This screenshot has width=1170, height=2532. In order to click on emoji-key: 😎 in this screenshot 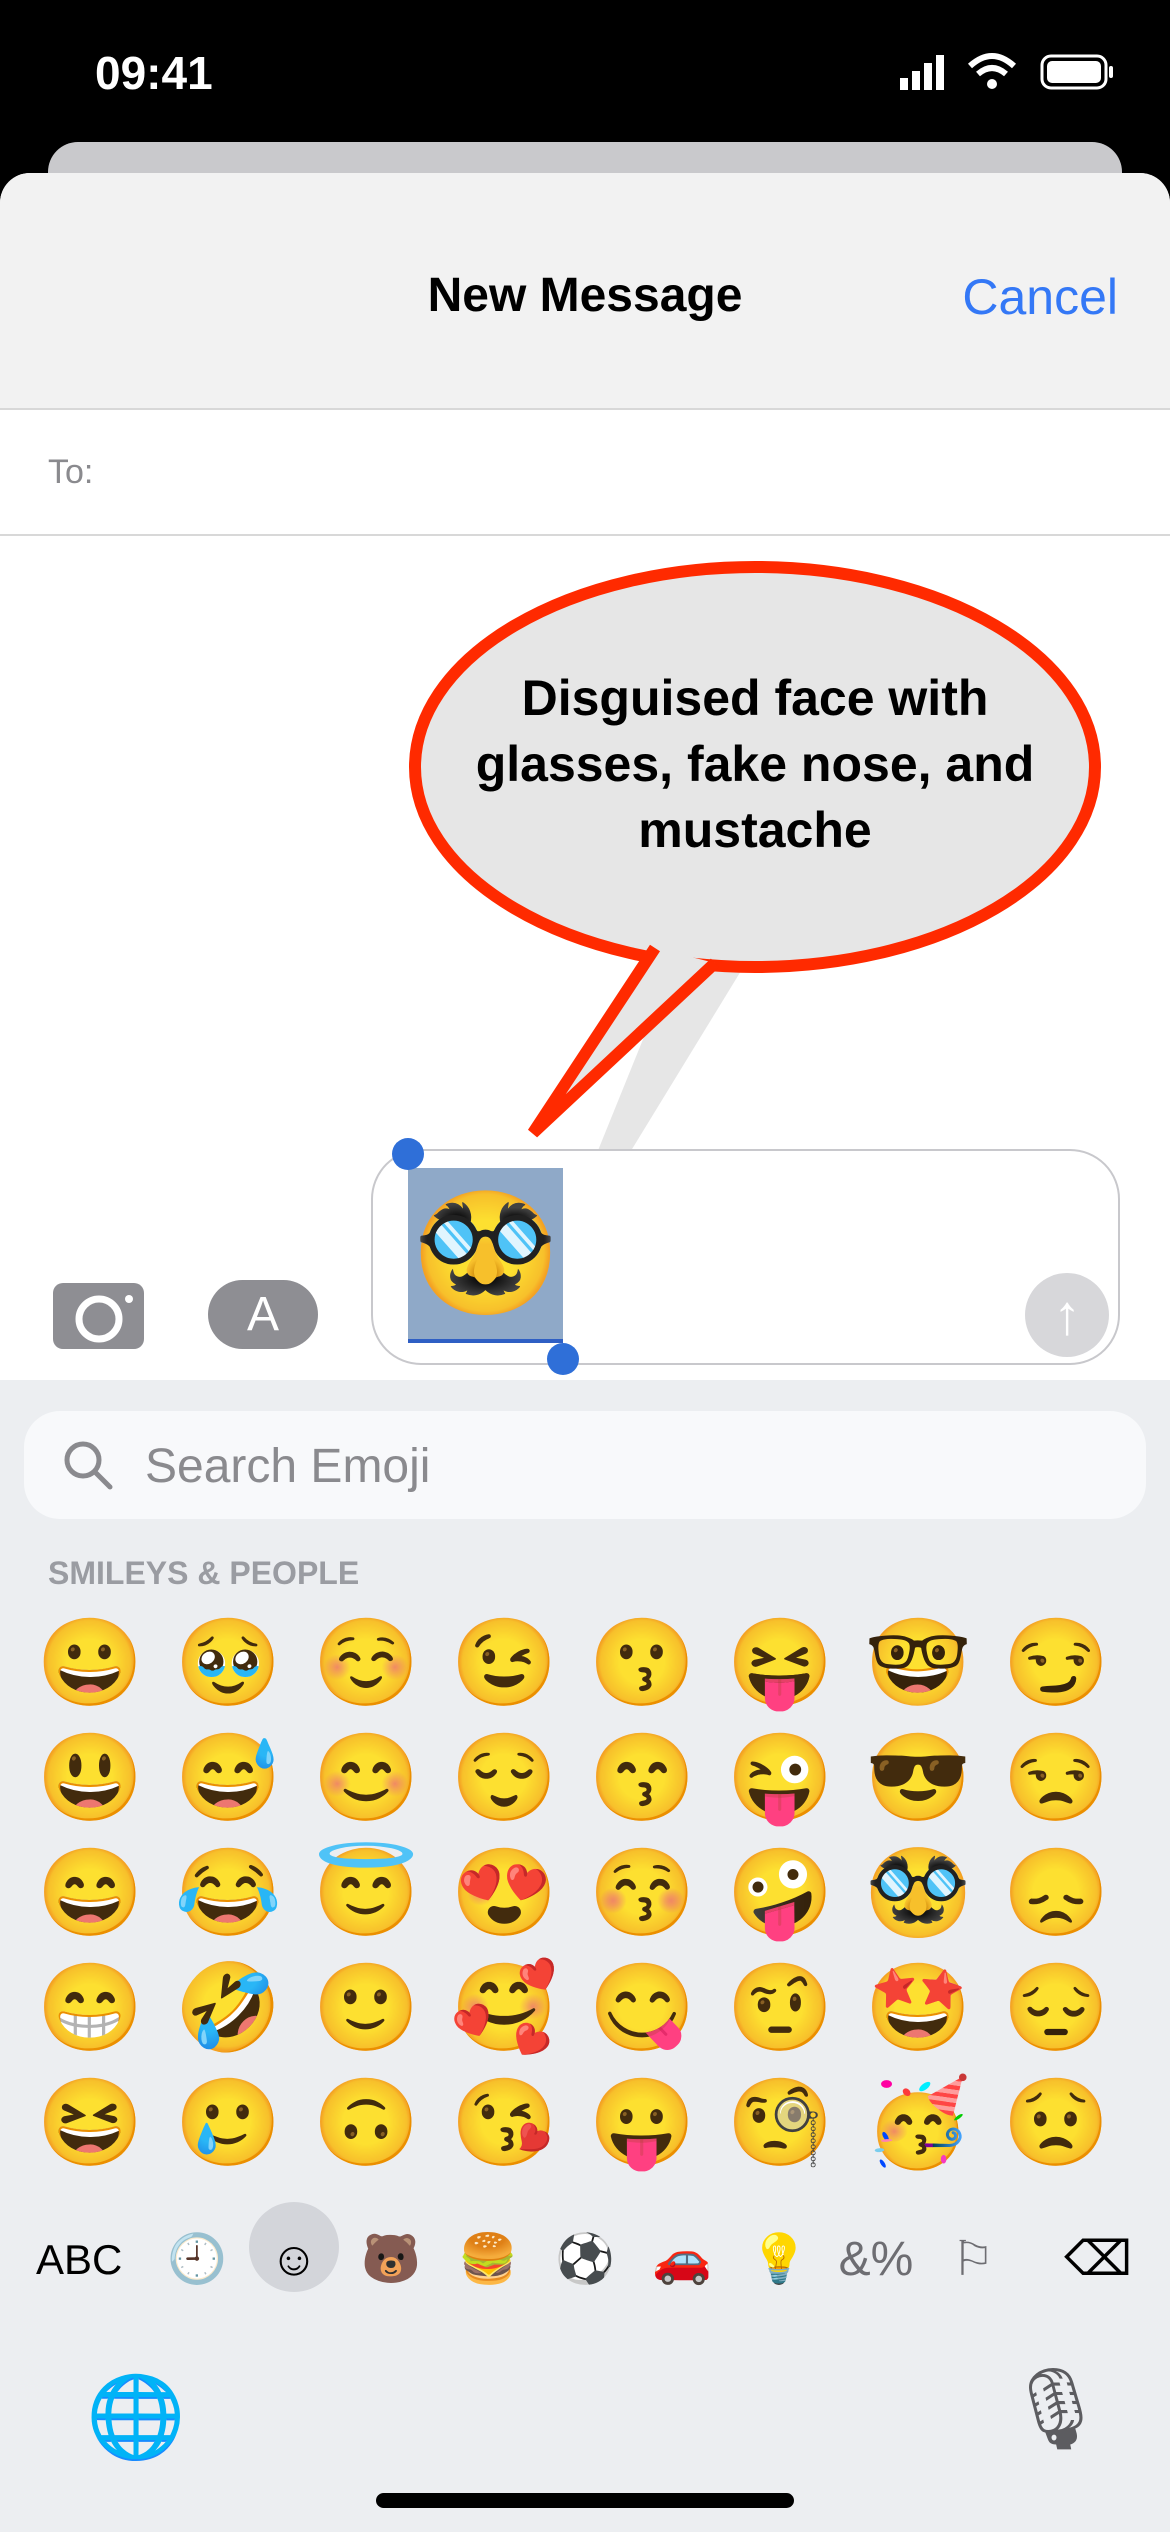, I will do `click(918, 1778)`.